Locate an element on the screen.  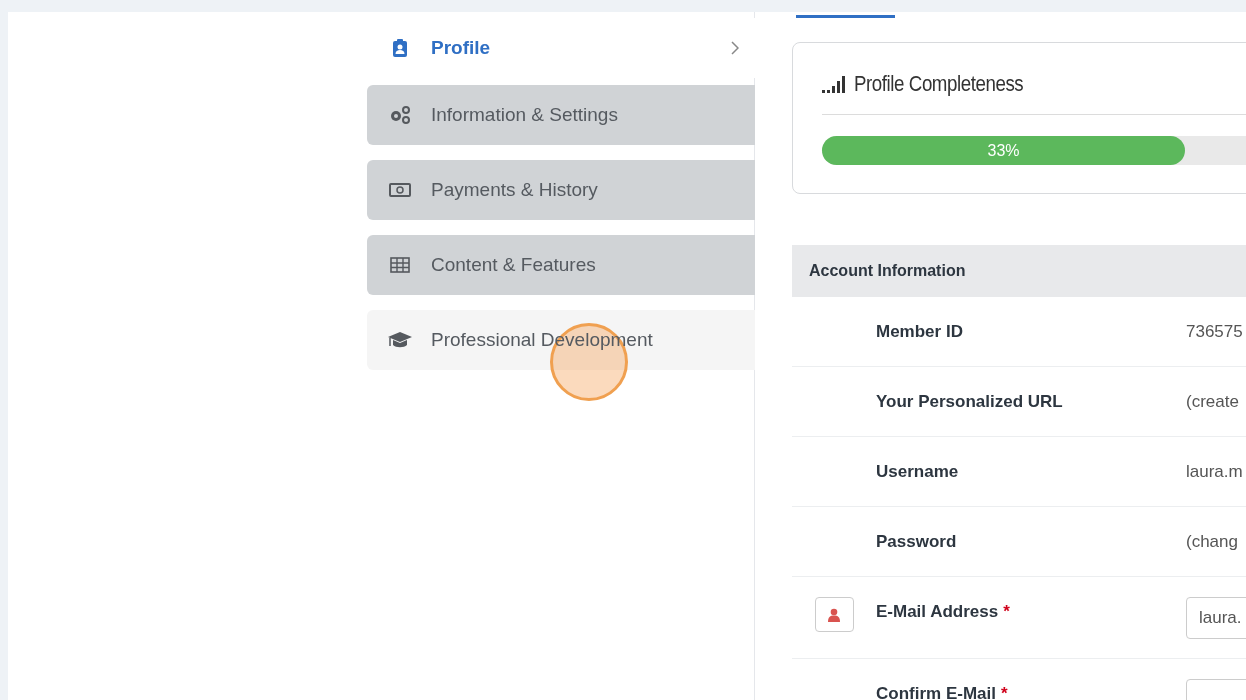
field-value: 736575 is located at coordinates (1214, 331).